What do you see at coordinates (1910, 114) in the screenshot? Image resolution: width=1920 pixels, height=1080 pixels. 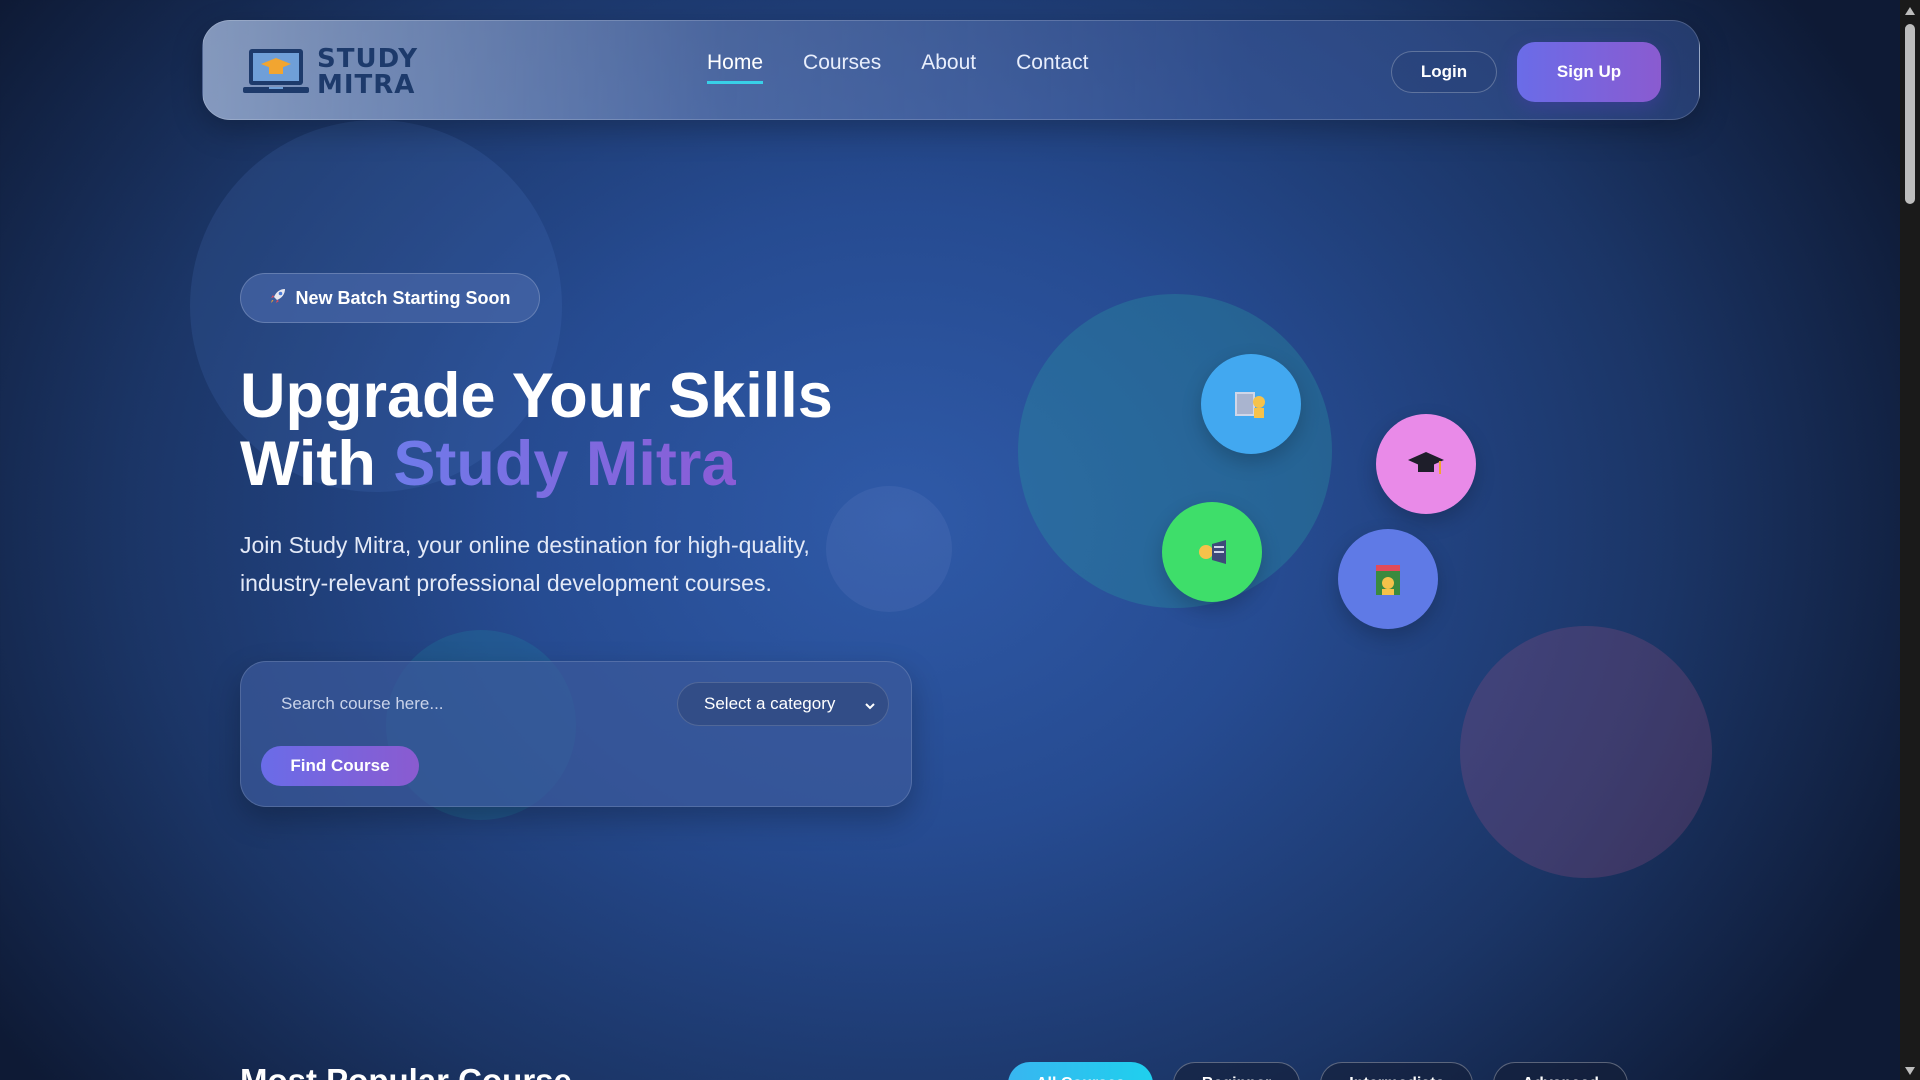 I see `scrollbar-thumb` at bounding box center [1910, 114].